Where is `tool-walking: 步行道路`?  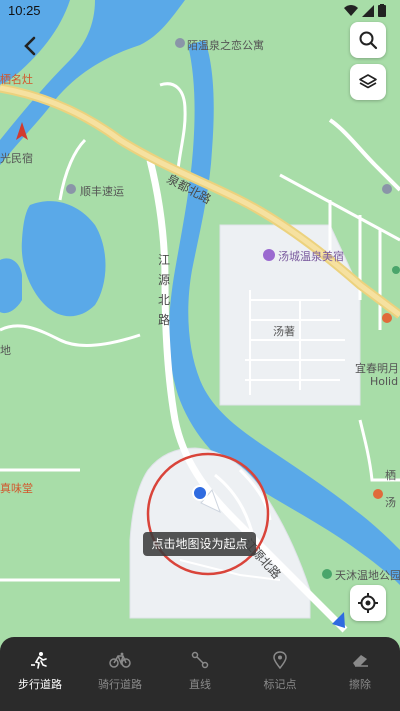 tool-walking: 步行道路 is located at coordinates (40, 675).